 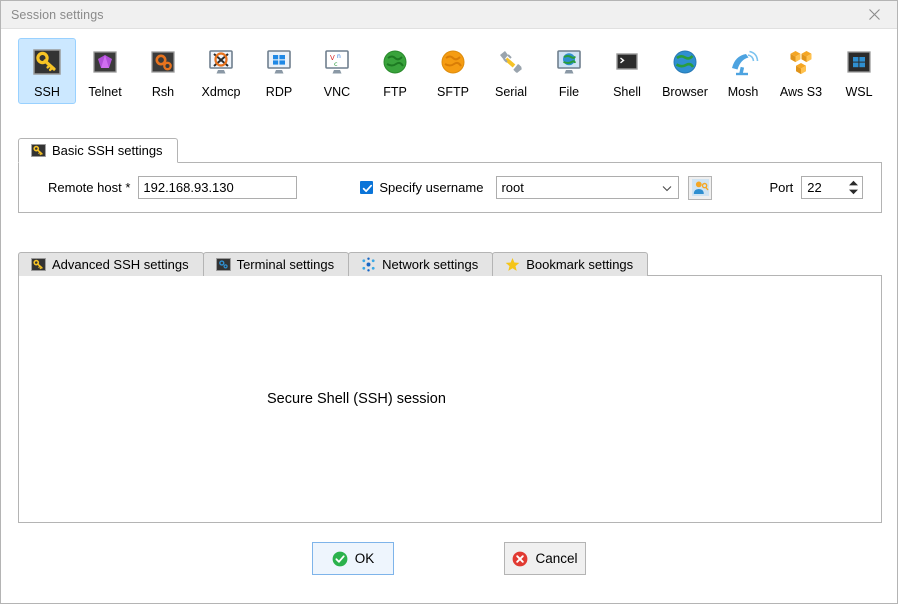 I want to click on tab-label: Advanced SSH settings, so click(x=120, y=264).